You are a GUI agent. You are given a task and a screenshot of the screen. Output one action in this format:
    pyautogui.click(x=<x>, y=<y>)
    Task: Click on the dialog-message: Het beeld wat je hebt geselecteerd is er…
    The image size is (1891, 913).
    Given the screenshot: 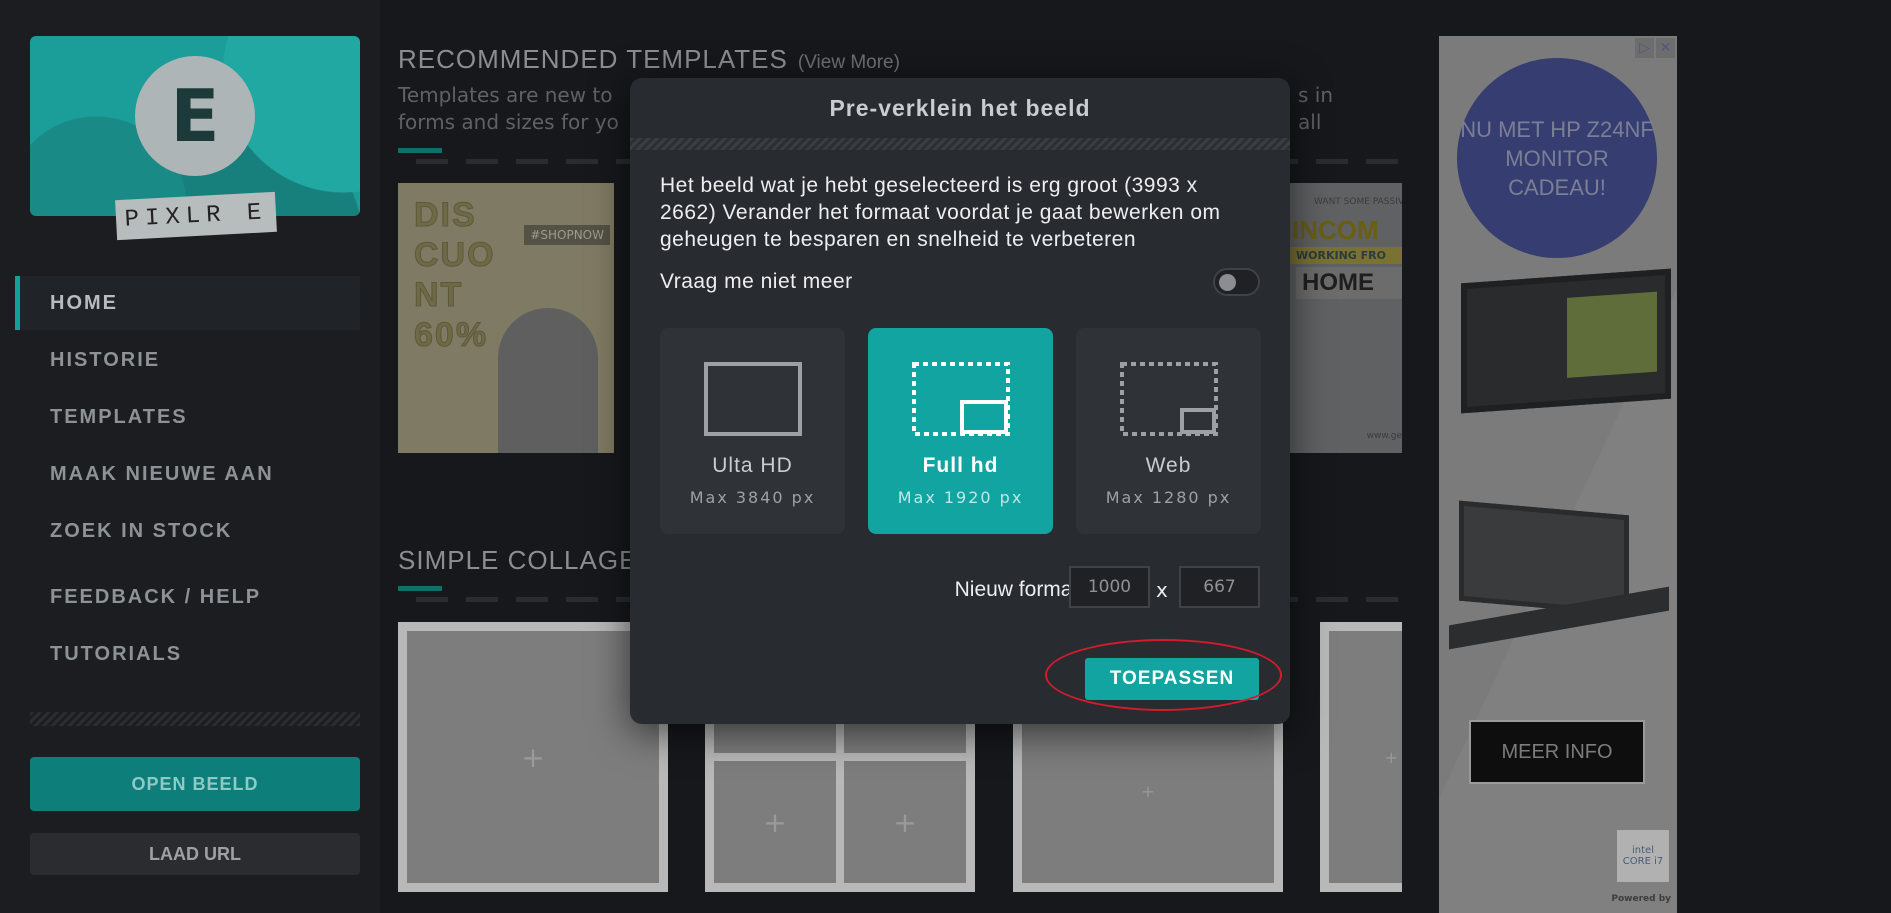 What is the action you would take?
    pyautogui.click(x=940, y=212)
    